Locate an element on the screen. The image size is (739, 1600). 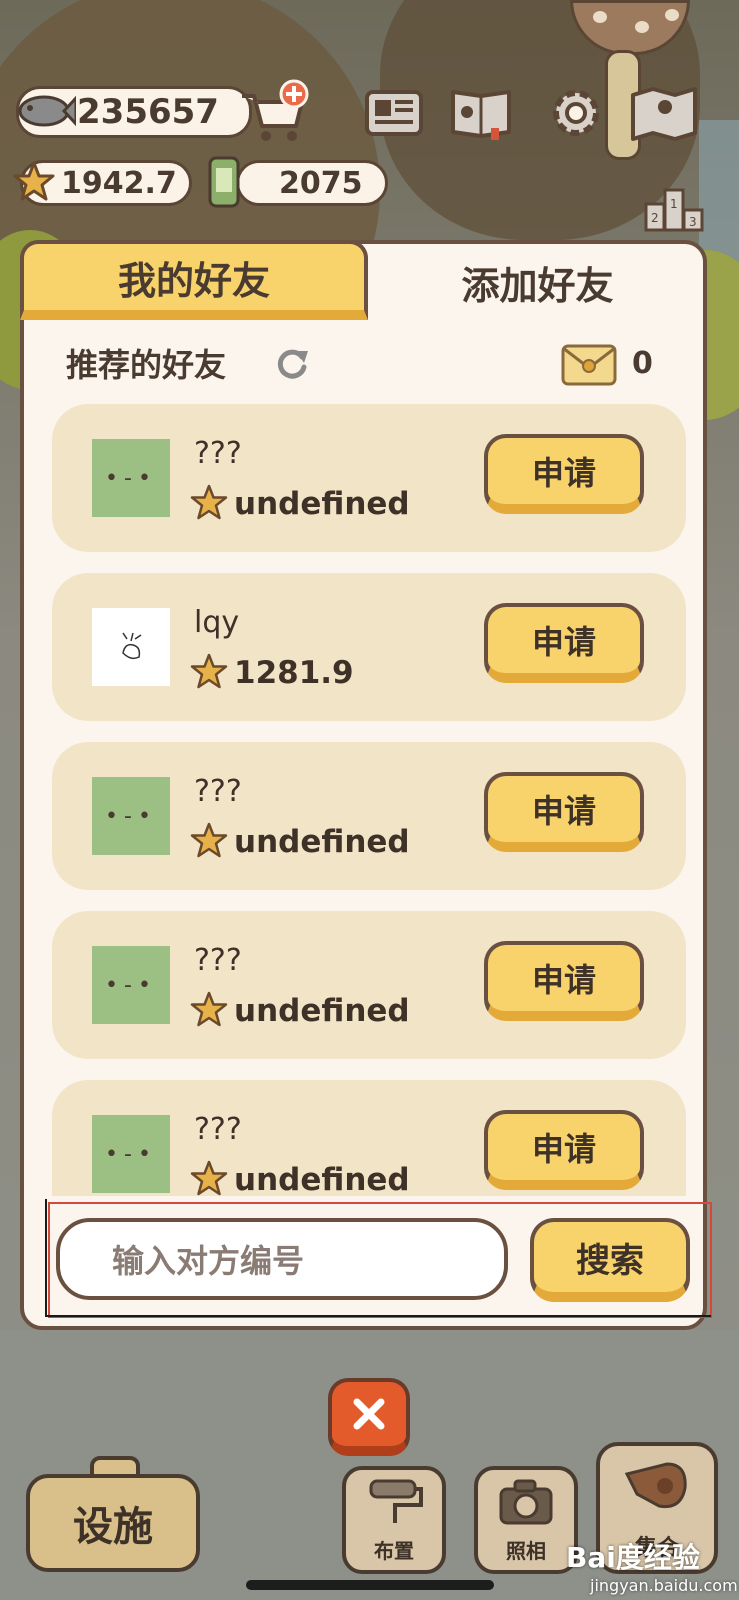
gear-icon is located at coordinates (576, 113).